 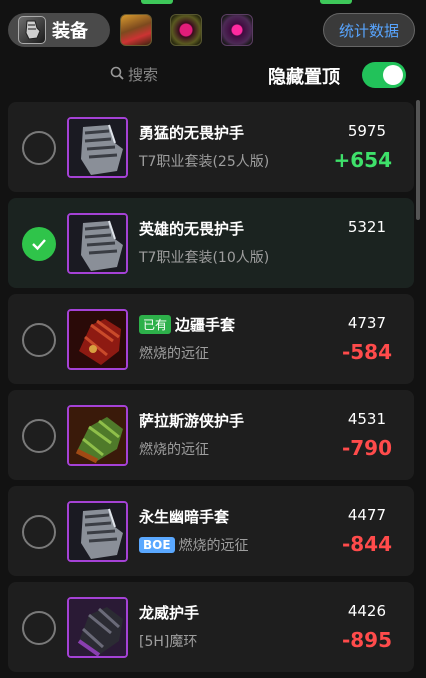 I want to click on statistics-button: 统计数据, so click(x=369, y=30).